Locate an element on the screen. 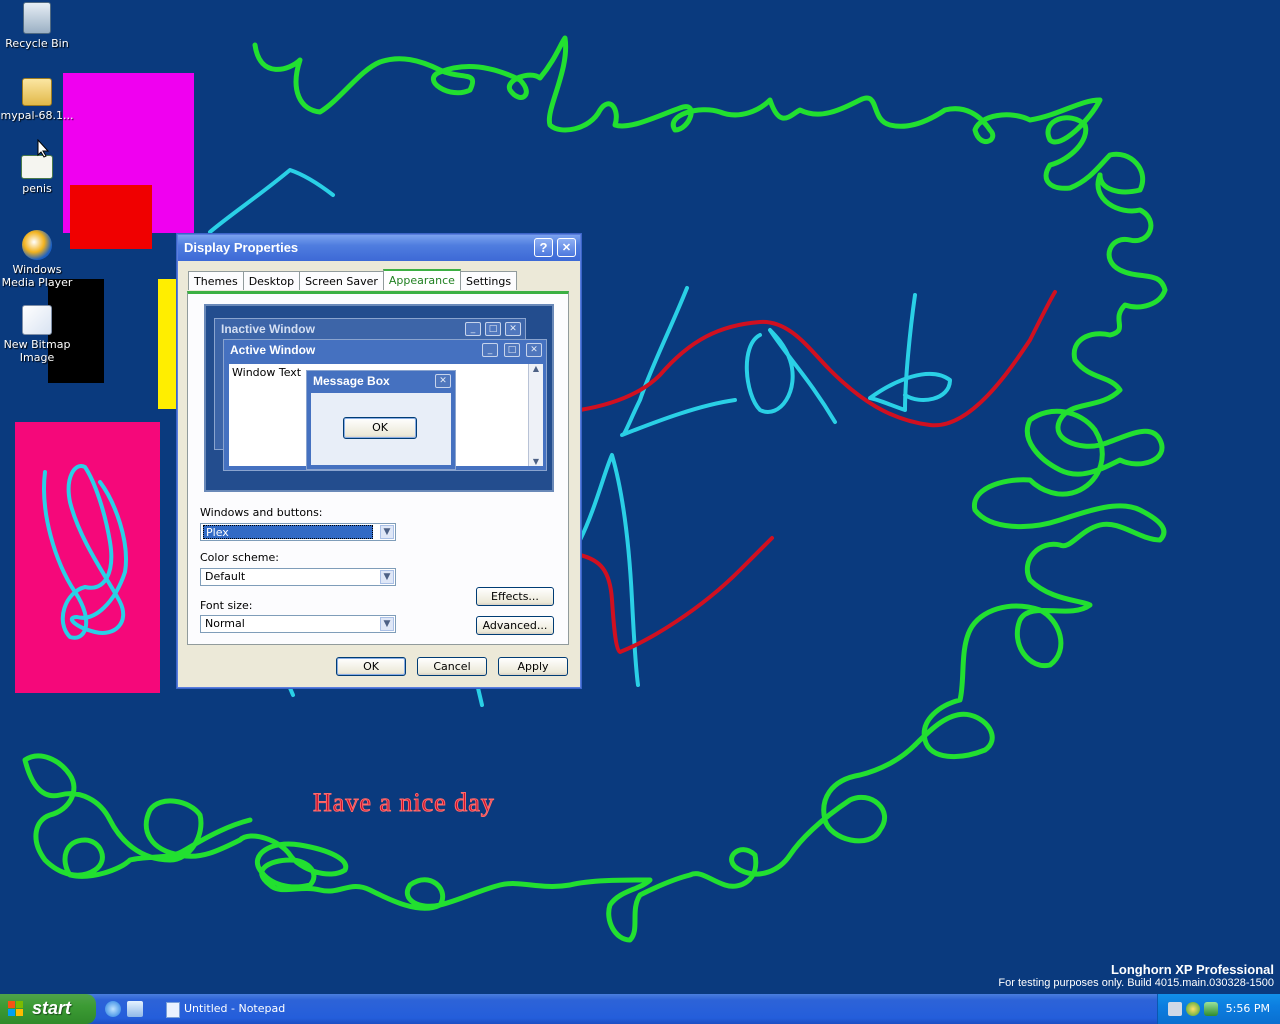 This screenshot has height=1024, width=1280. tab-themes: Themes is located at coordinates (216, 280).